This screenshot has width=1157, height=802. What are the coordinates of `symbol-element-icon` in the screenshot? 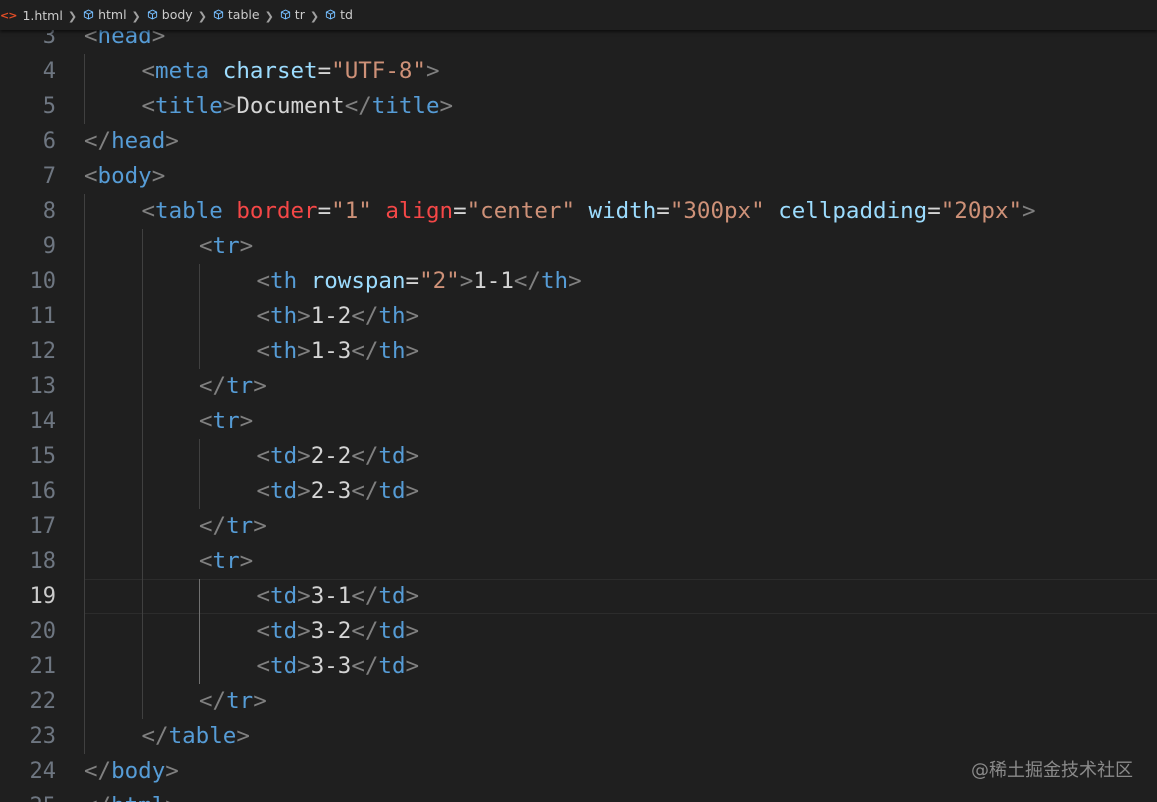 It's located at (218, 14).